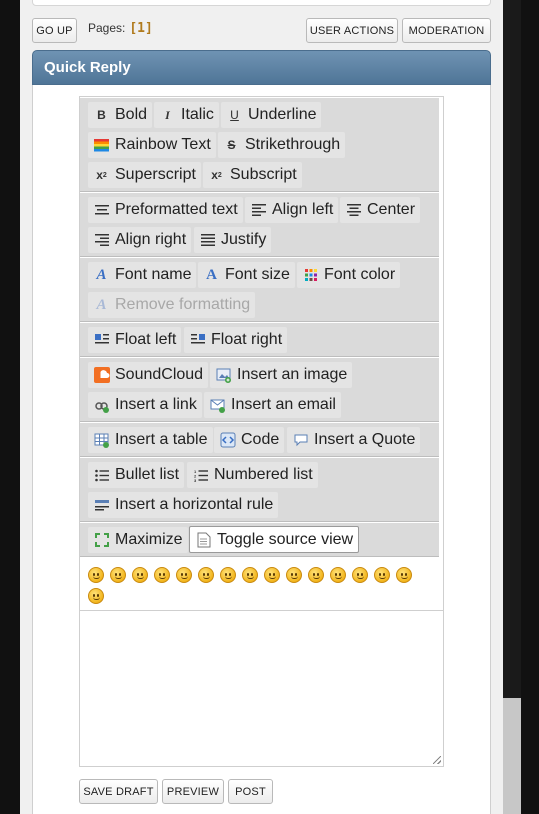 The width and height of the screenshot is (539, 814). I want to click on align-right-button: Align right, so click(140, 240).